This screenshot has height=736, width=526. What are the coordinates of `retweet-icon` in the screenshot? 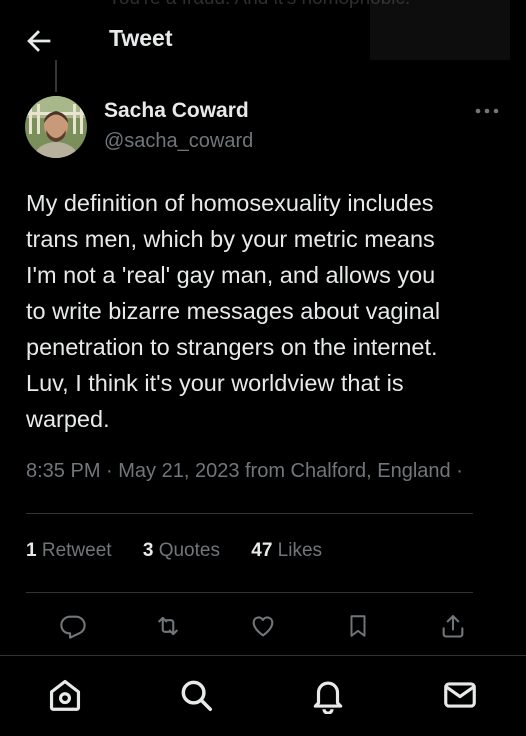 It's located at (168, 626).